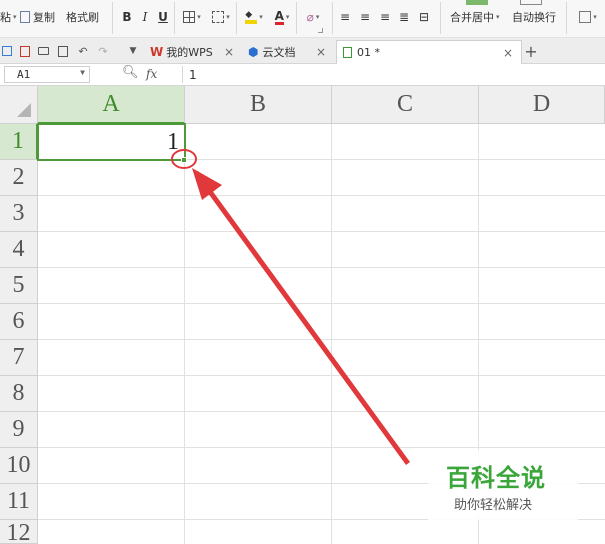 Image resolution: width=605 pixels, height=544 pixels. What do you see at coordinates (111, 105) in the screenshot?
I see `column-header-a: A` at bounding box center [111, 105].